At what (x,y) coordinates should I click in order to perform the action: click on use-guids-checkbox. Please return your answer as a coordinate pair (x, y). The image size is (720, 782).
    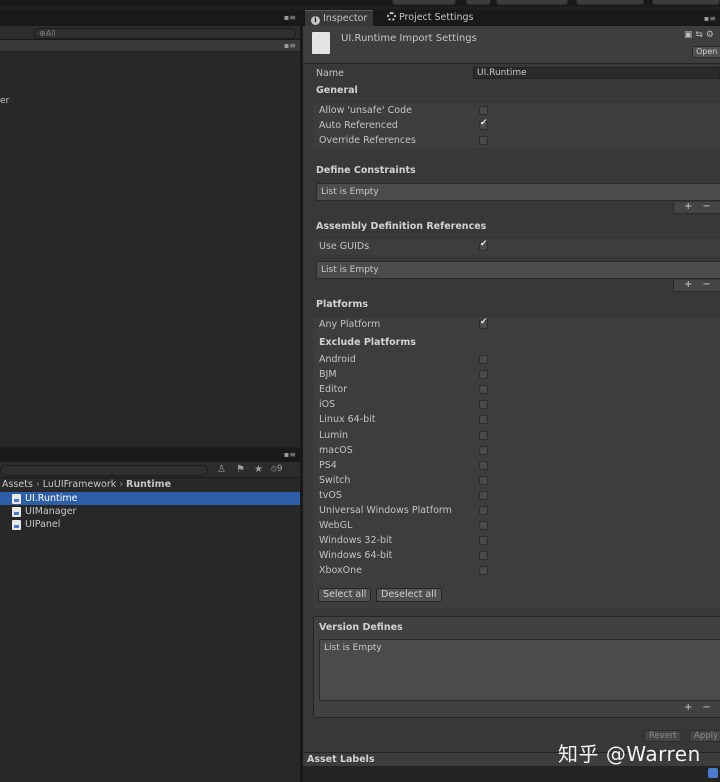
    Looking at the image, I should click on (483, 245).